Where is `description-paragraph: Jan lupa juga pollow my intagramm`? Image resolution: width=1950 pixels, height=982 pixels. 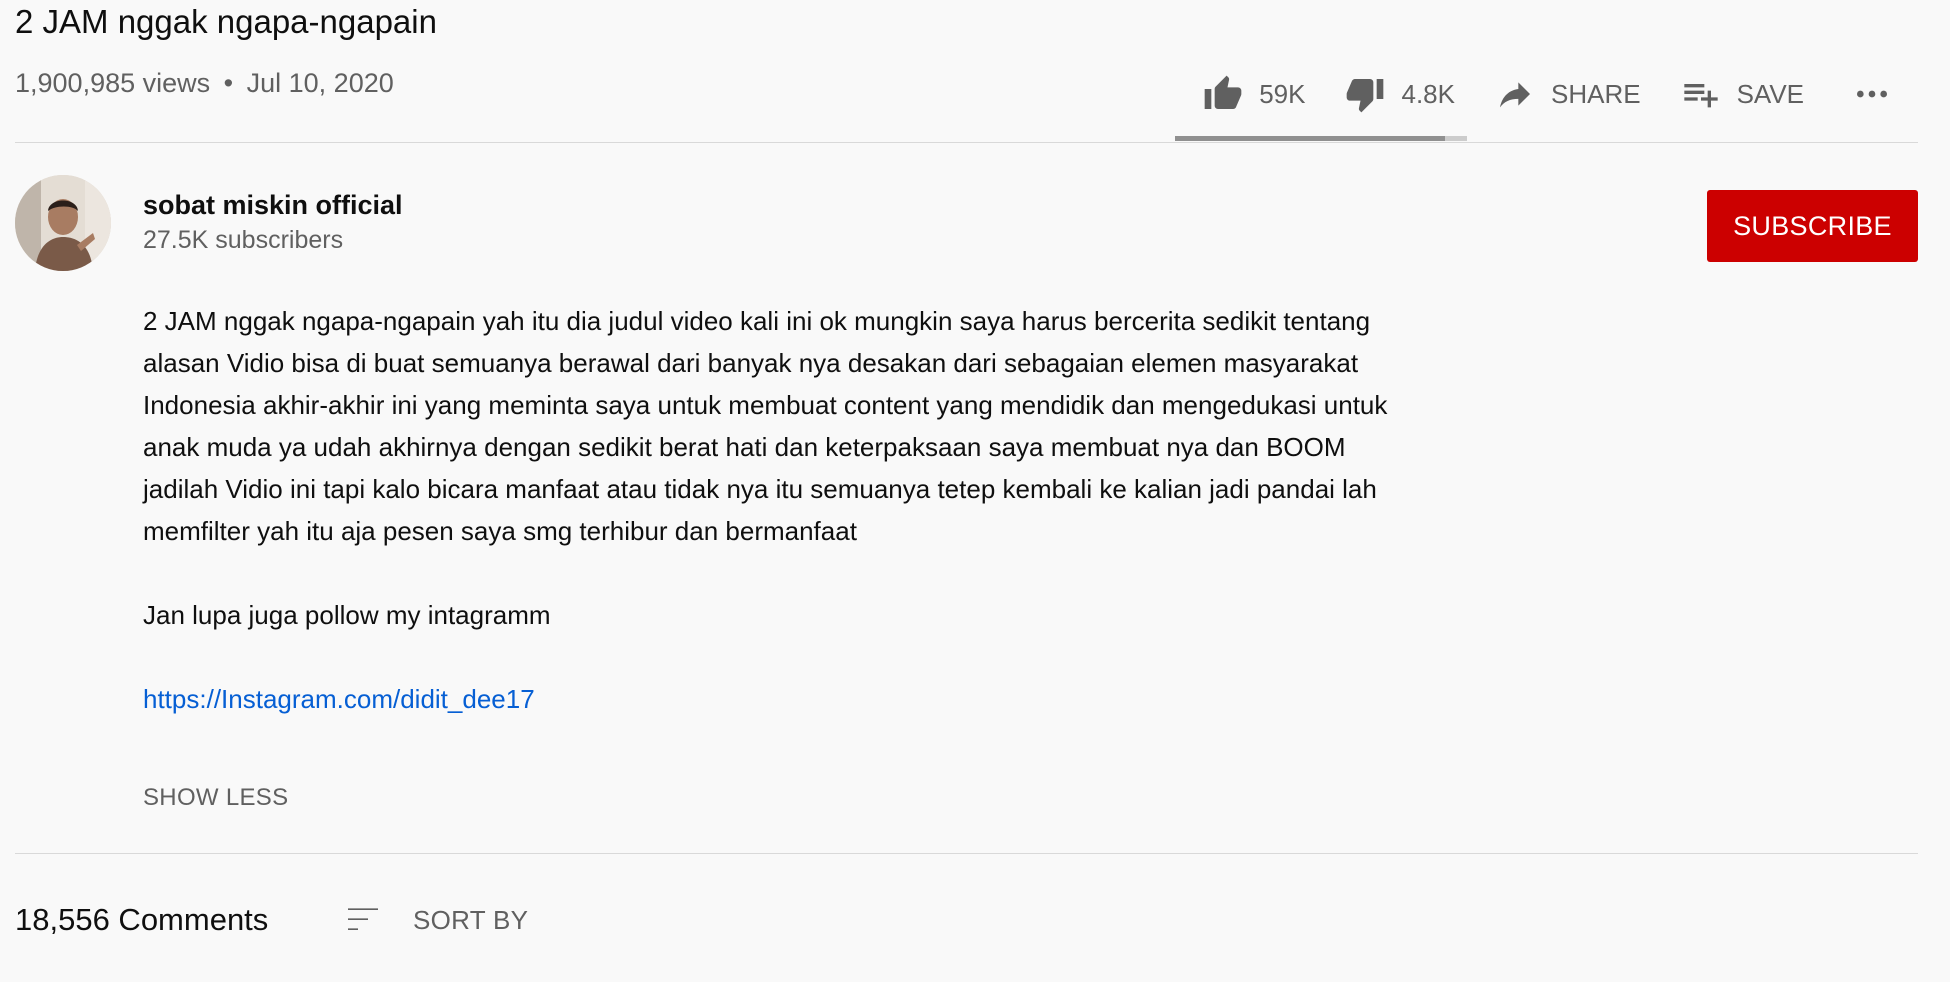 description-paragraph: Jan lupa juga pollow my intagramm is located at coordinates (347, 615).